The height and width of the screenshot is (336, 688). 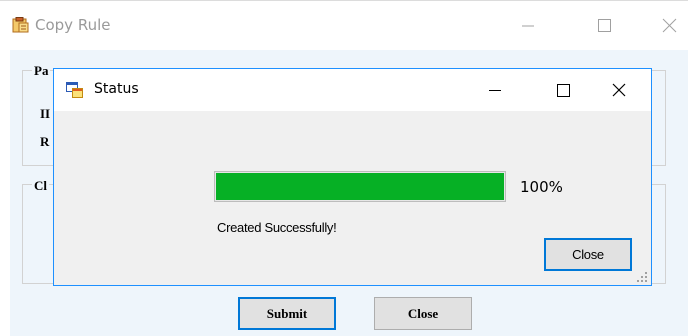 I want to click on status-titlebar: Status, so click(x=352, y=90).